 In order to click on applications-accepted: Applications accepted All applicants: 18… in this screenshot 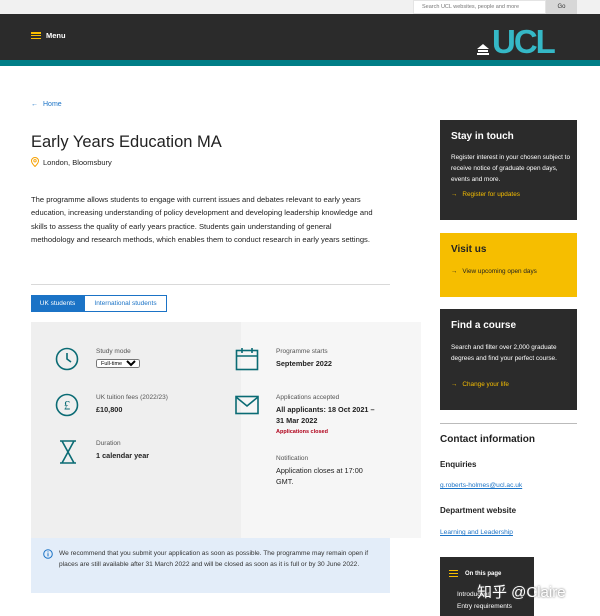, I will do `click(326, 414)`.